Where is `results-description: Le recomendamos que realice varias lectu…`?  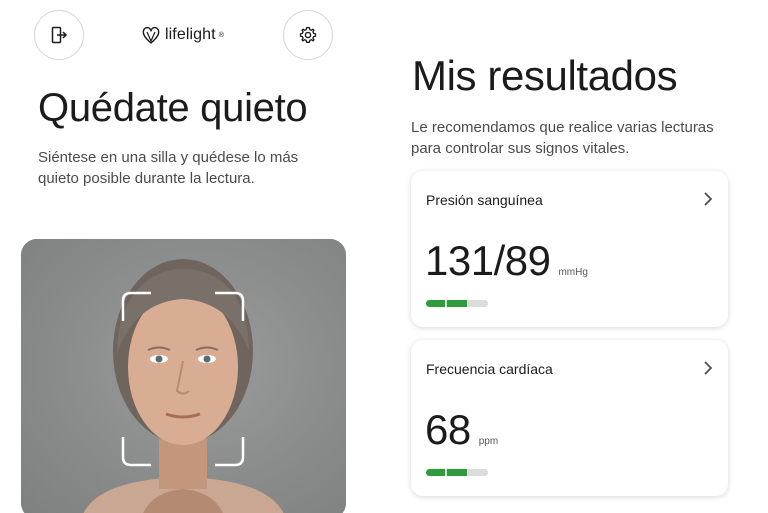
results-description: Le recomendamos que realice varias lectu… is located at coordinates (562, 138).